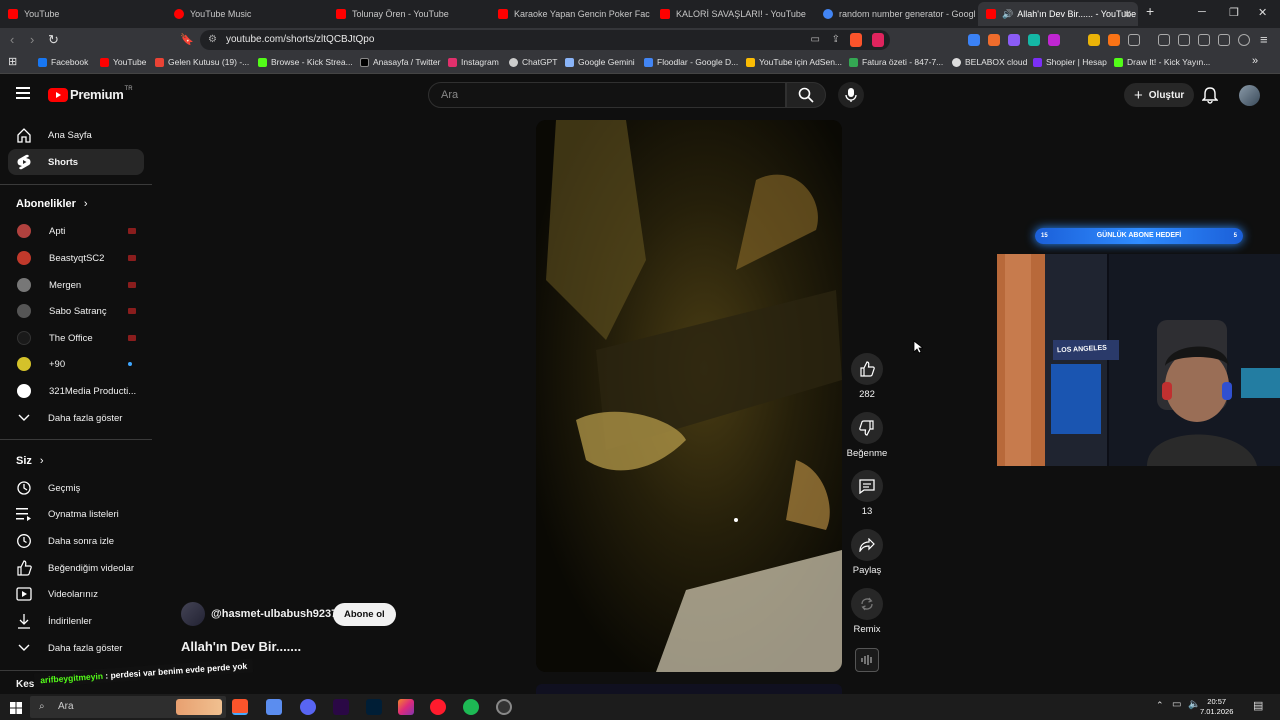  What do you see at coordinates (545, 40) in the screenshot?
I see `url-field: ⚙ youtube.com/shorts/zltQCBJtQpo ▭ ⇪` at bounding box center [545, 40].